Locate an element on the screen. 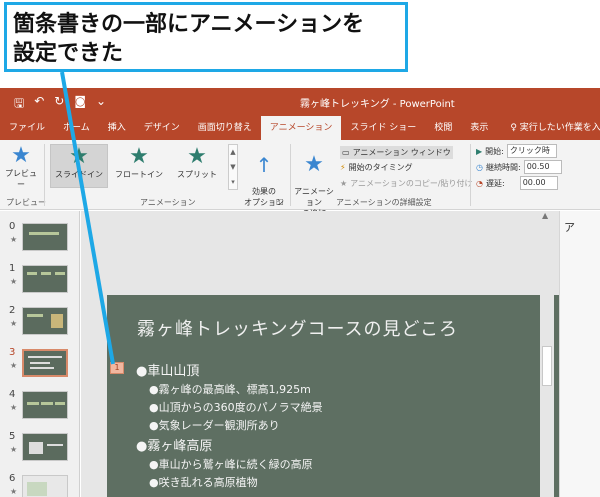 The width and height of the screenshot is (600, 497). bullet-level-2: ●気象レーダー観測所あり is located at coordinates (214, 425).